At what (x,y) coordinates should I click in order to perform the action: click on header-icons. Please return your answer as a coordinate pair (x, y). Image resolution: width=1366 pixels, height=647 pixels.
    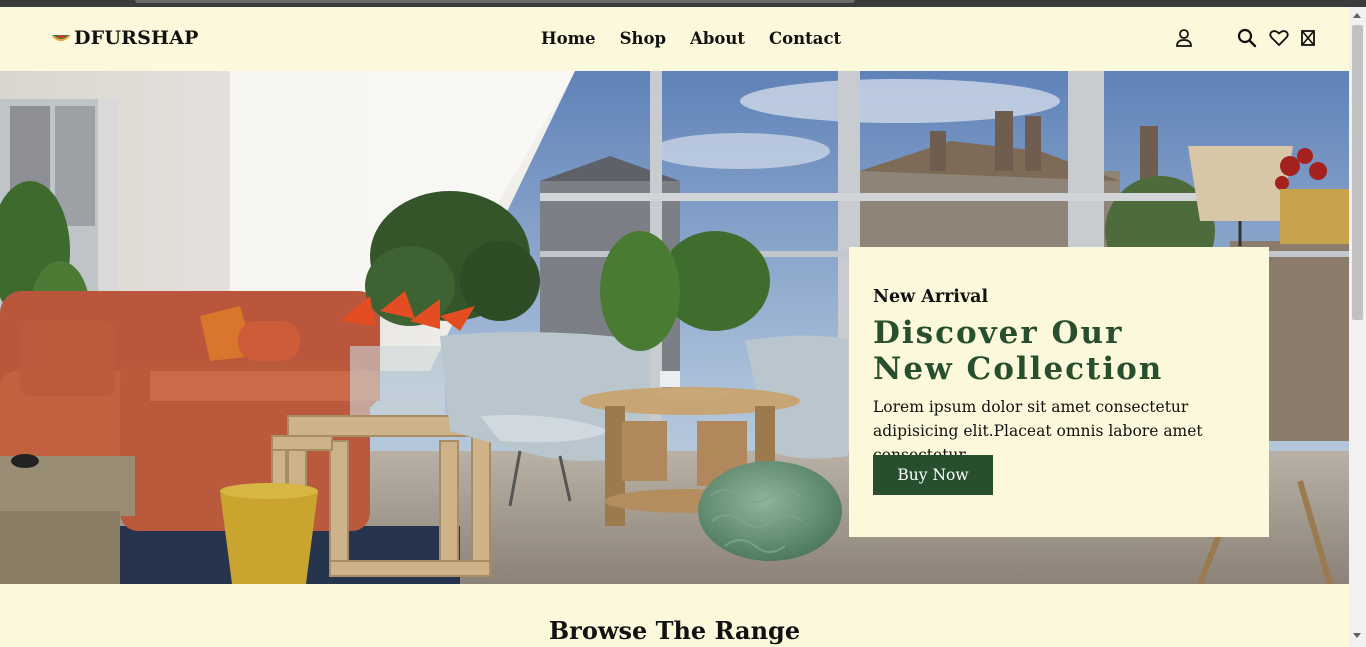
    Looking at the image, I should click on (674, 39).